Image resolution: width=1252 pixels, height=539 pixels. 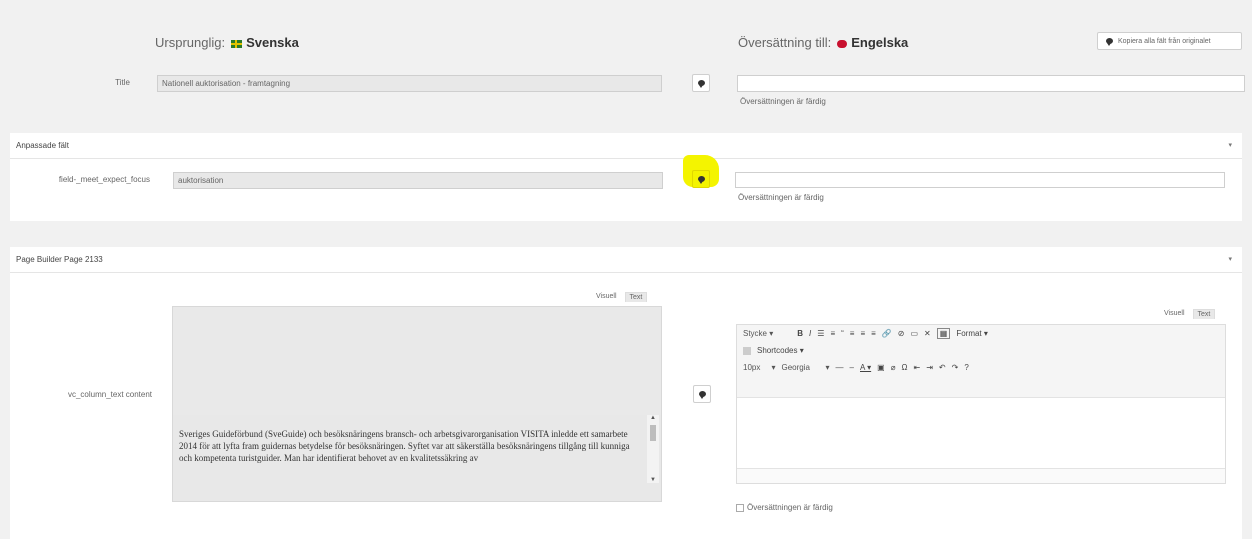 What do you see at coordinates (981, 475) in the screenshot?
I see `translation-editor-statusbar` at bounding box center [981, 475].